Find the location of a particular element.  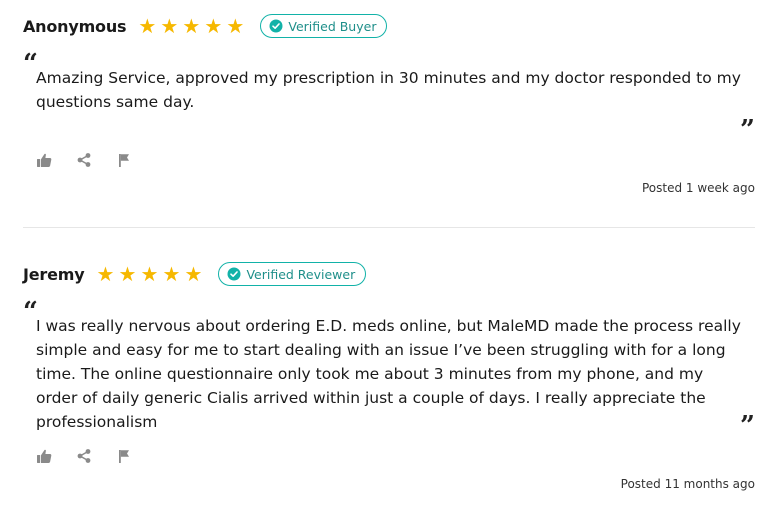

verified-badge: Verified Reviewer is located at coordinates (292, 274).